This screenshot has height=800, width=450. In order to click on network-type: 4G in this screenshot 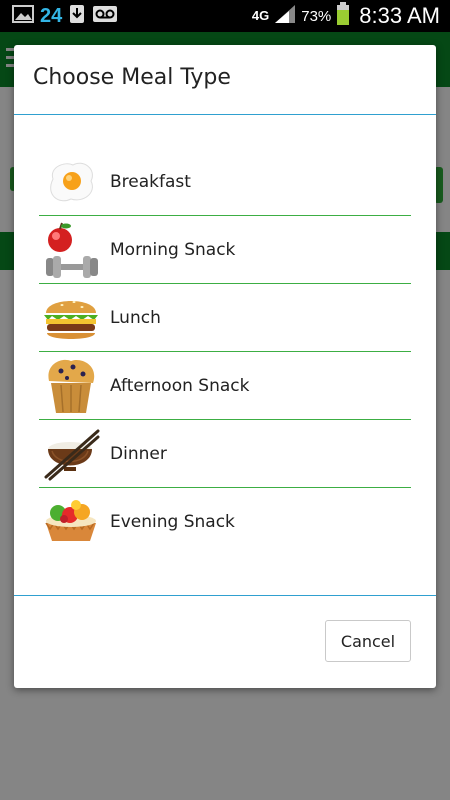, I will do `click(260, 15)`.